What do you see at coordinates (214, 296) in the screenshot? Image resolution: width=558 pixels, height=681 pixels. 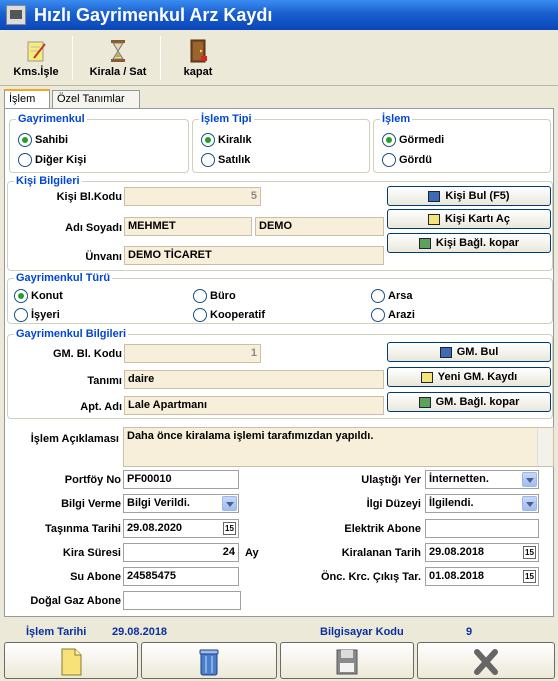 I see `radio-buro: Büro` at bounding box center [214, 296].